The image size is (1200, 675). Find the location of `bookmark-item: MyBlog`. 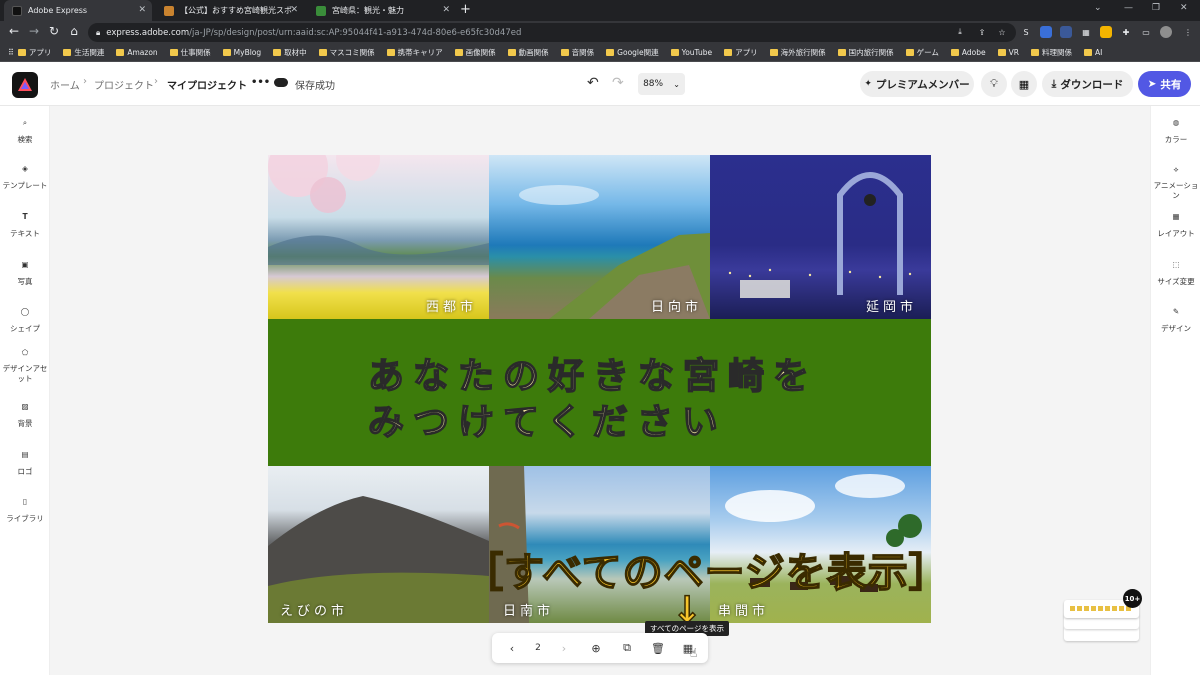

bookmark-item: MyBlog is located at coordinates (241, 52).